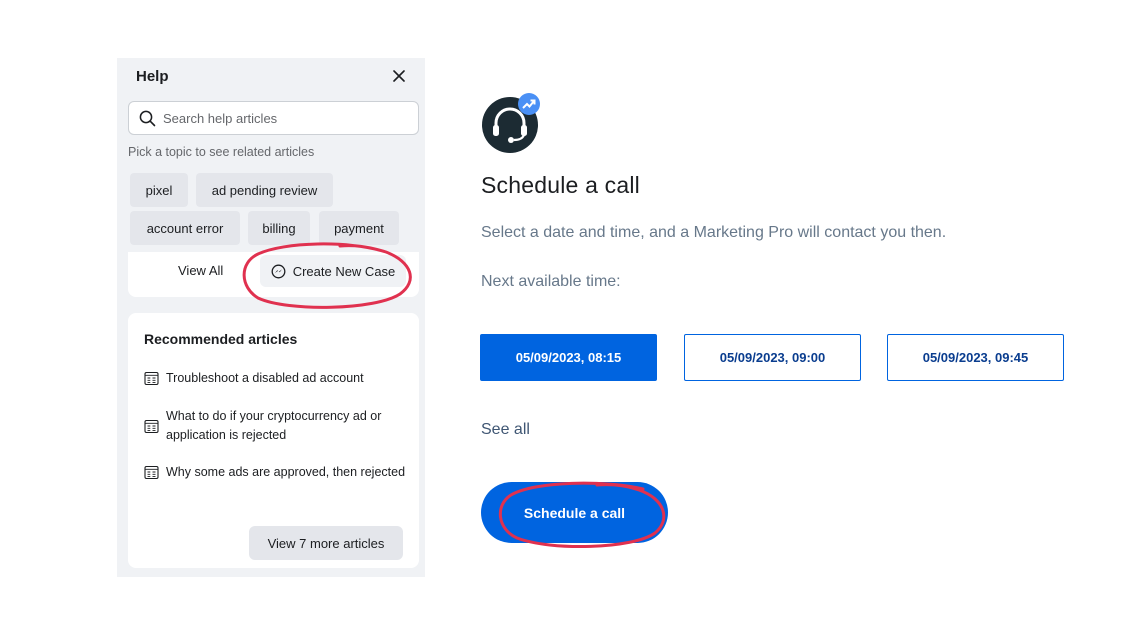 This screenshot has height=633, width=1133. Describe the element at coordinates (560, 185) in the screenshot. I see `schedule-title: Schedule a call` at that location.